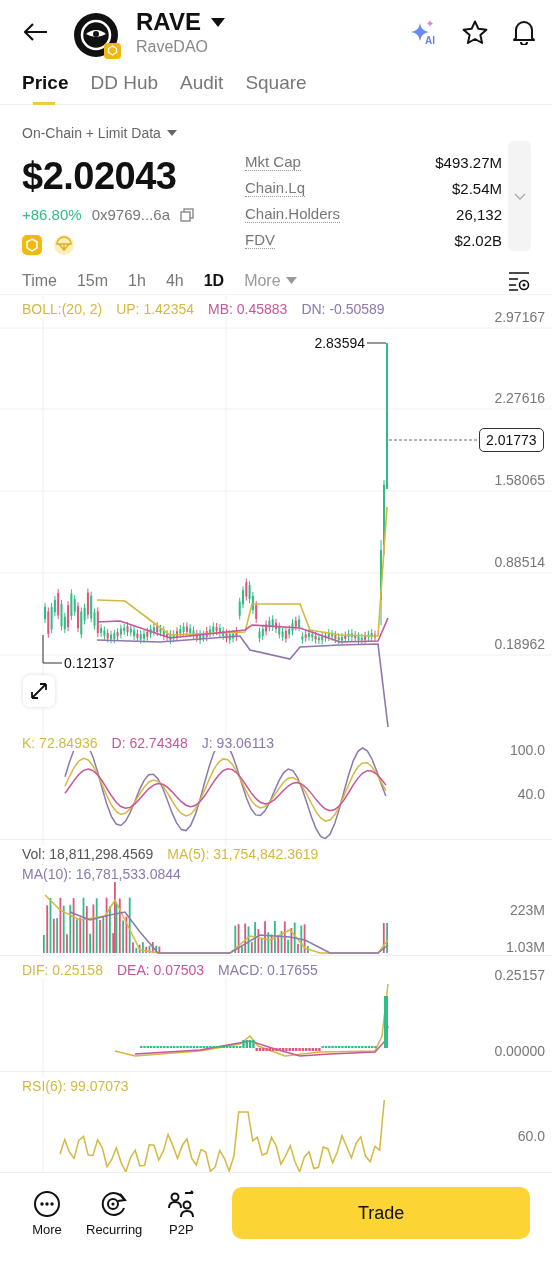 This screenshot has width=552, height=1280. Describe the element at coordinates (478, 240) in the screenshot. I see `stat-value: $2.02B` at that location.